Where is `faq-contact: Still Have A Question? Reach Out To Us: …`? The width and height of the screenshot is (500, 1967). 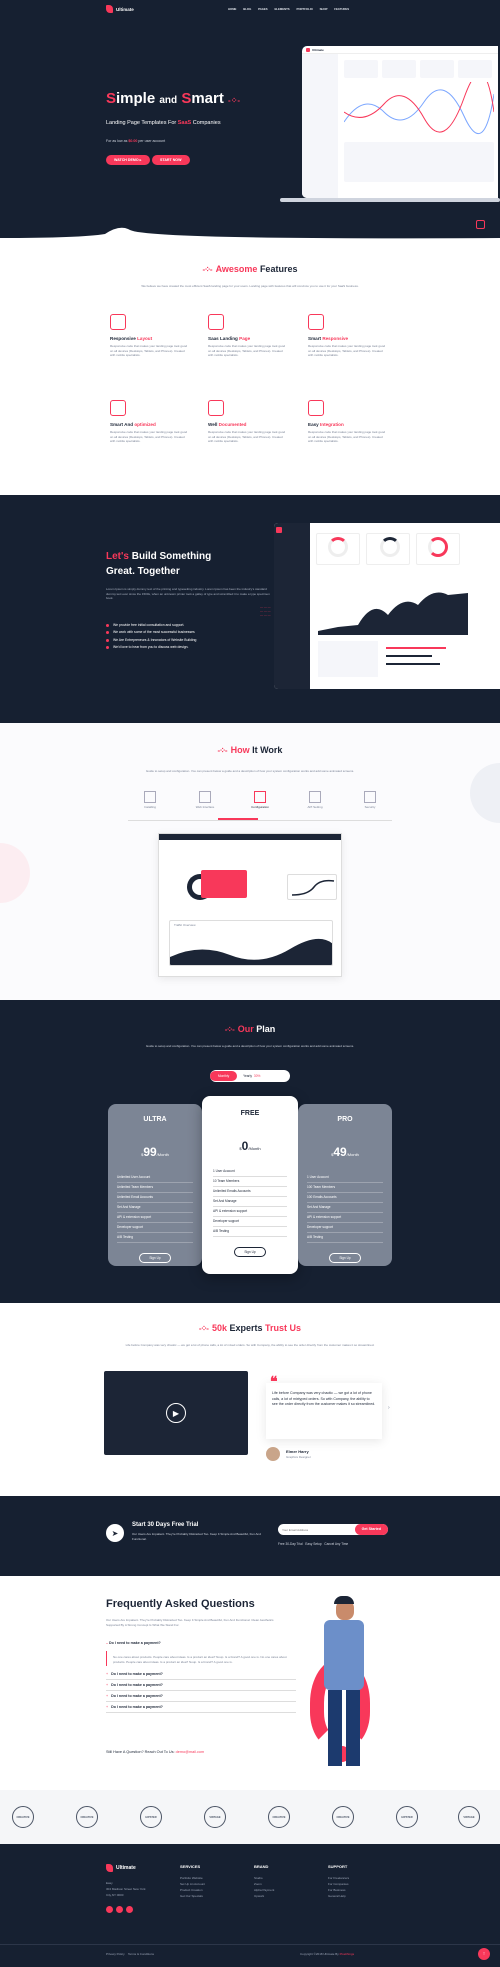 faq-contact: Still Have A Question? Reach Out To Us: … is located at coordinates (155, 1752).